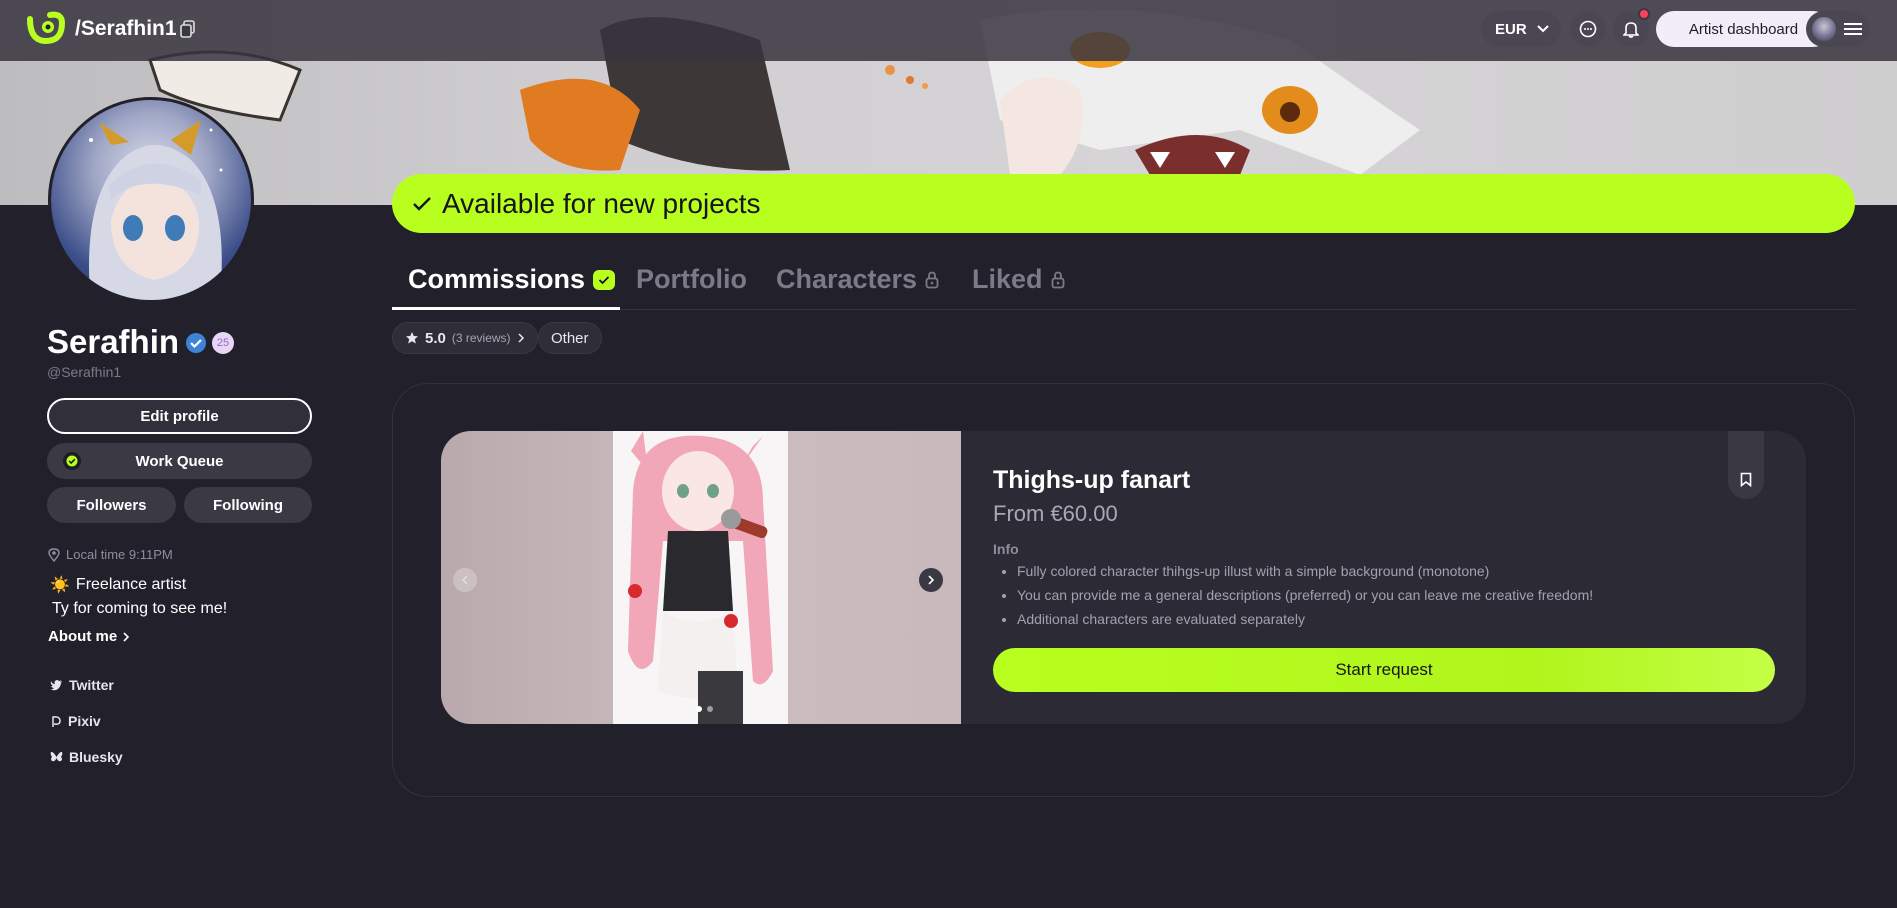 This screenshot has width=1897, height=908. I want to click on next-image-button, so click(931, 580).